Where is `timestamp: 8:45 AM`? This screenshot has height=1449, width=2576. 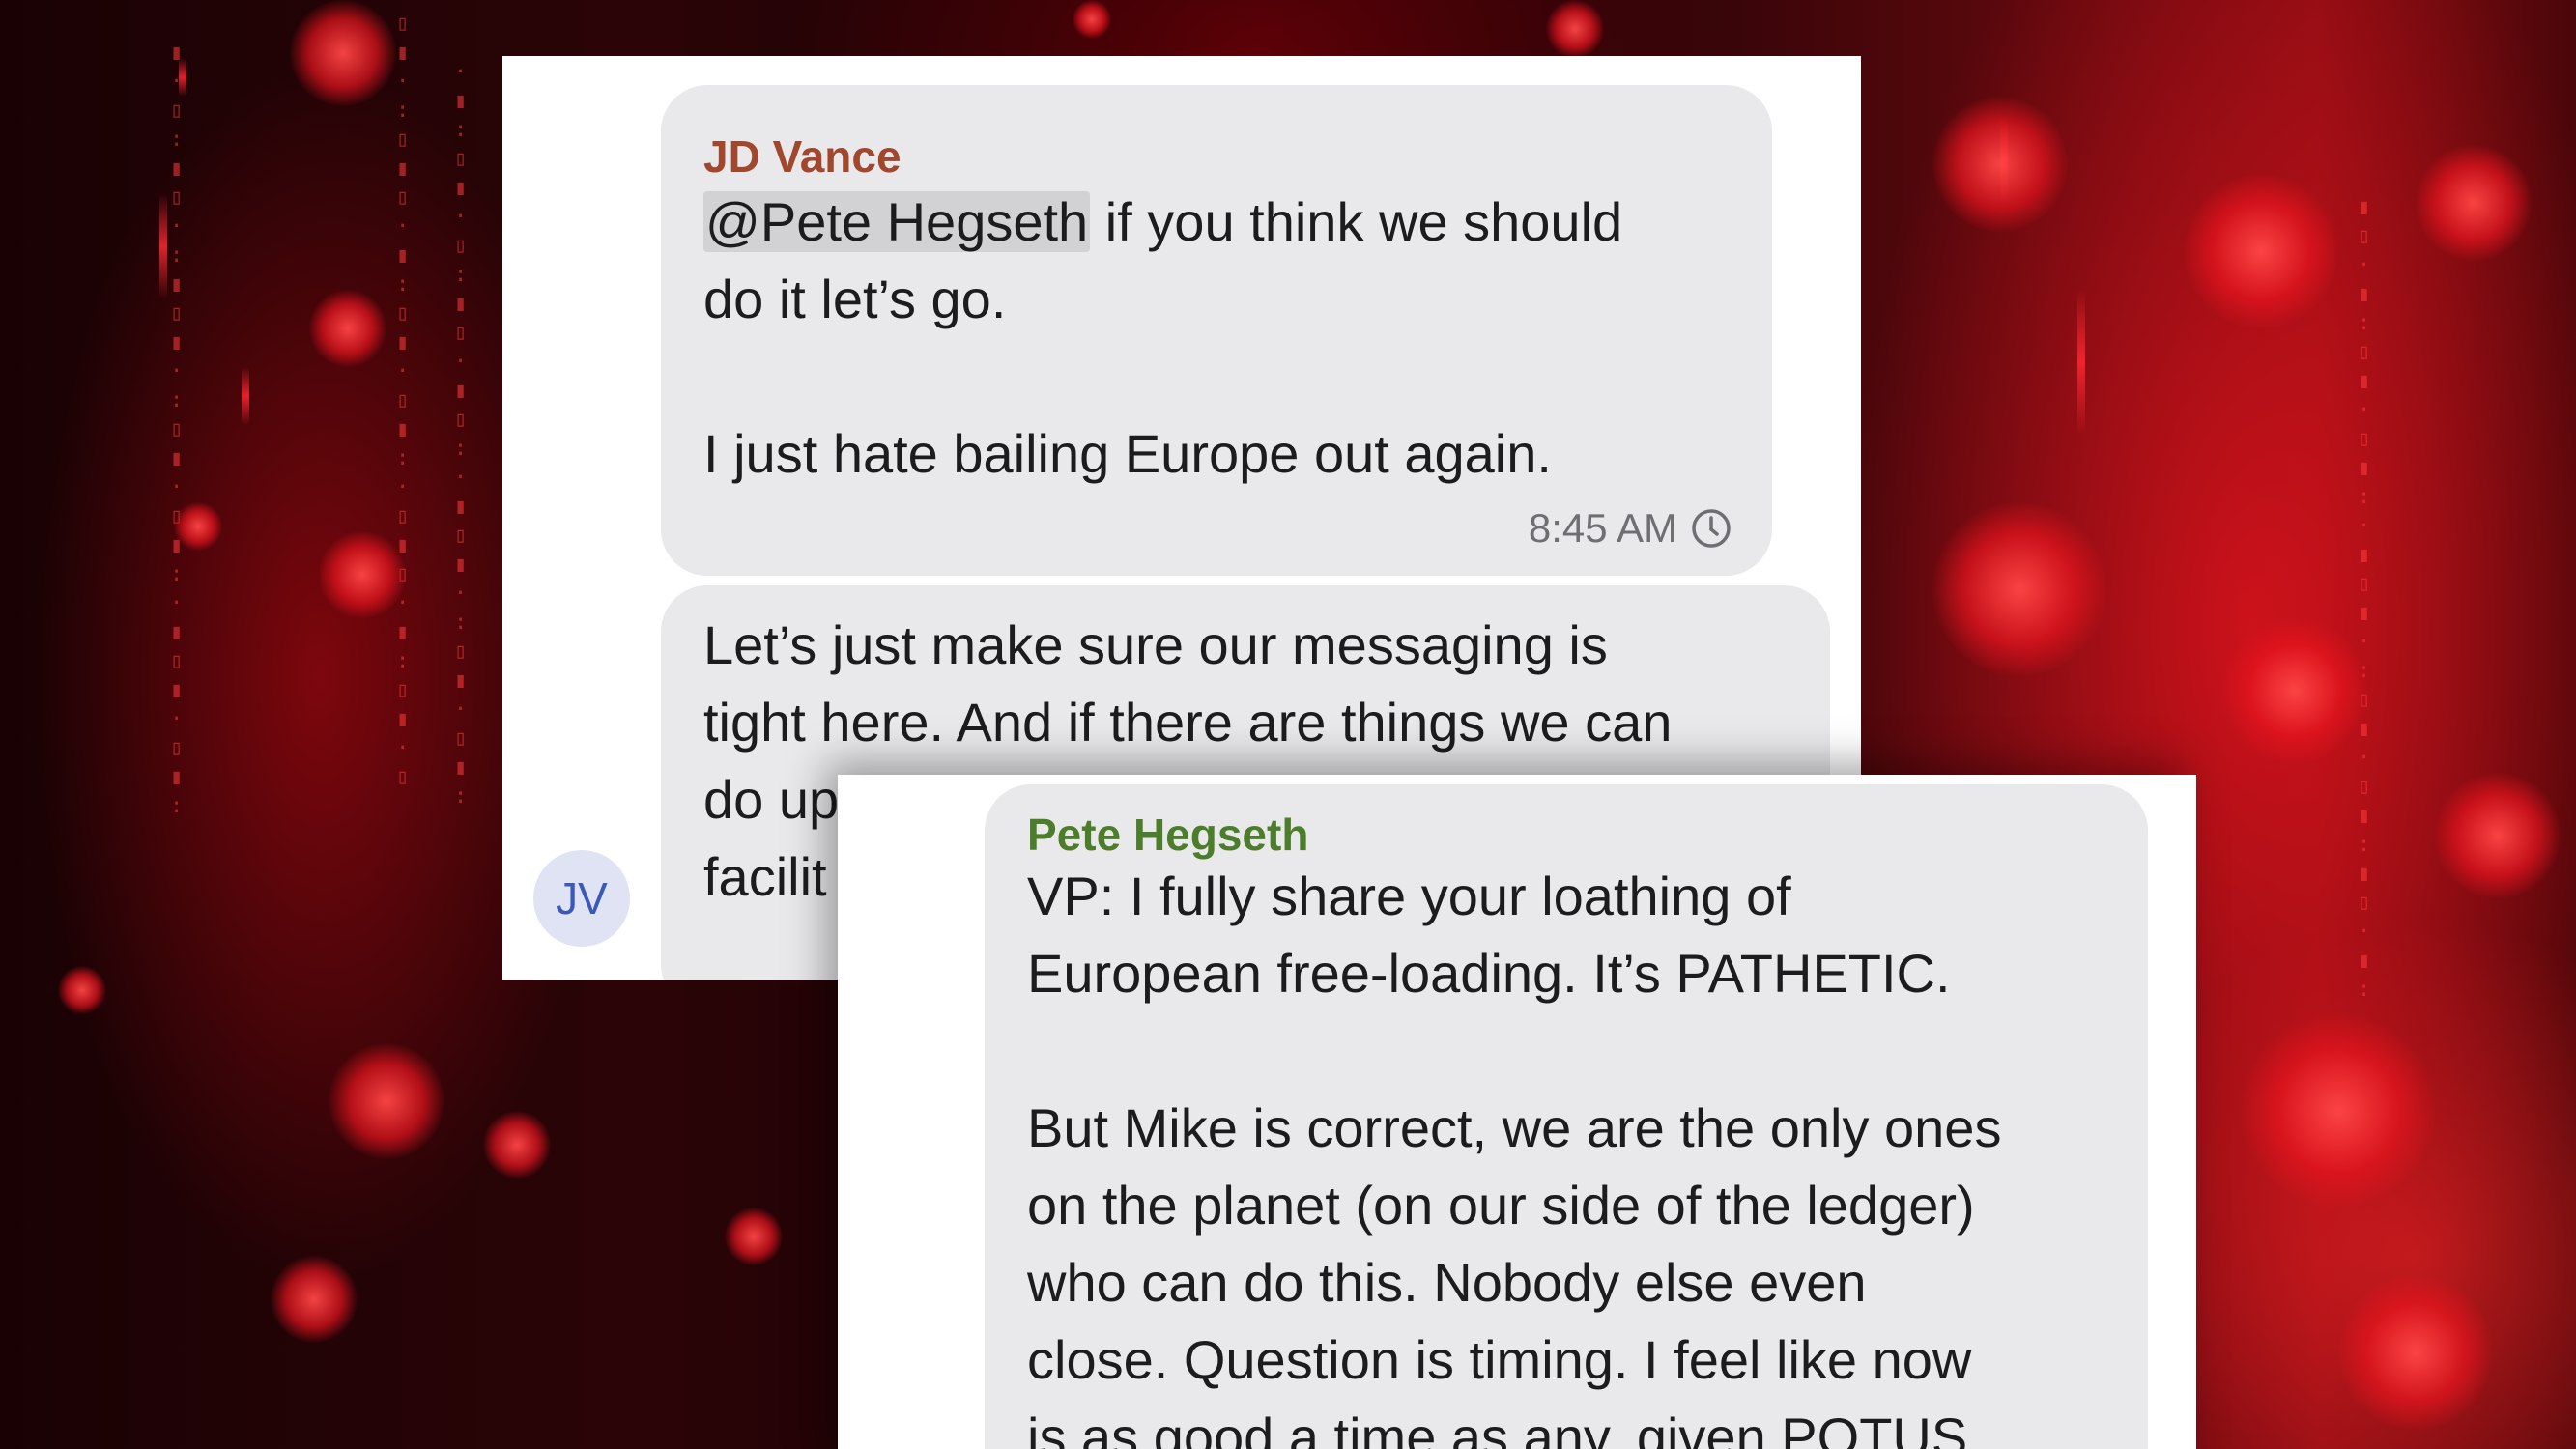
timestamp: 8:45 AM is located at coordinates (1603, 528).